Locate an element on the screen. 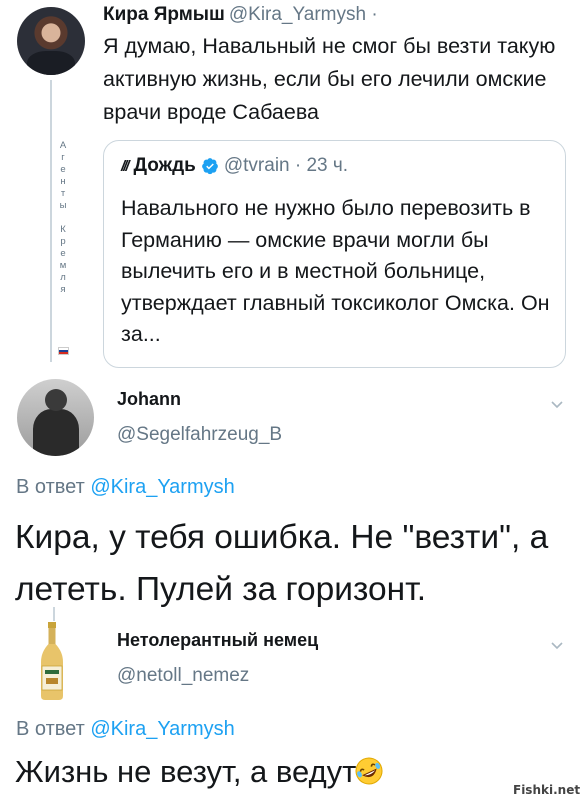 The width and height of the screenshot is (583, 800). author-name: Кира Ярмыш is located at coordinates (164, 14).